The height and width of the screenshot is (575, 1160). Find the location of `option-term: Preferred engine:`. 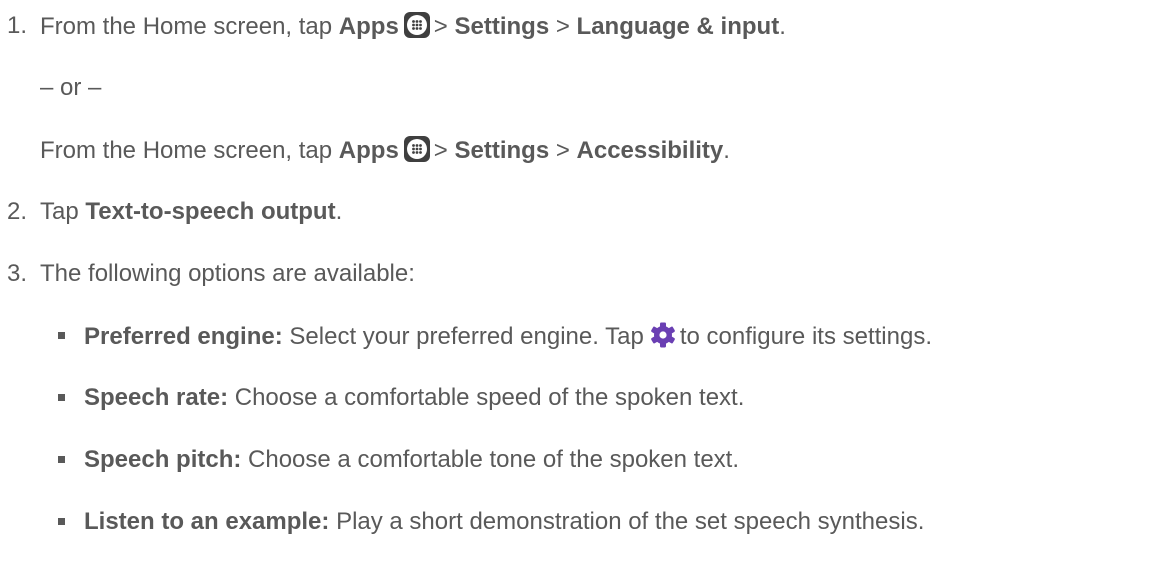

option-term: Preferred engine: is located at coordinates (183, 336).